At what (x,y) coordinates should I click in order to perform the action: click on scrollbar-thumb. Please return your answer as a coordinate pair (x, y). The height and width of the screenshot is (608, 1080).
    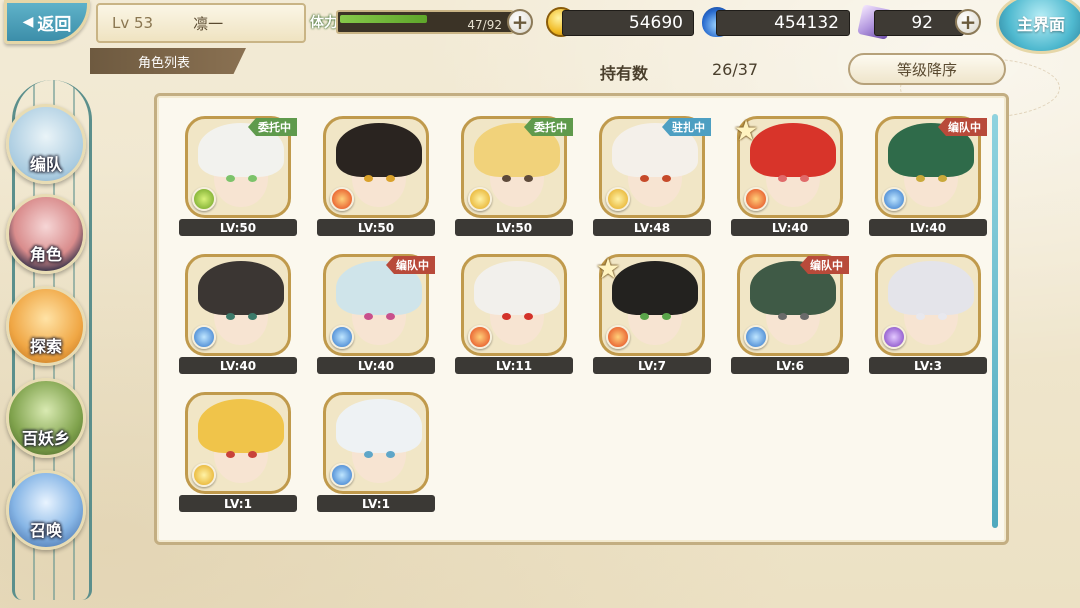
    Looking at the image, I should click on (995, 321).